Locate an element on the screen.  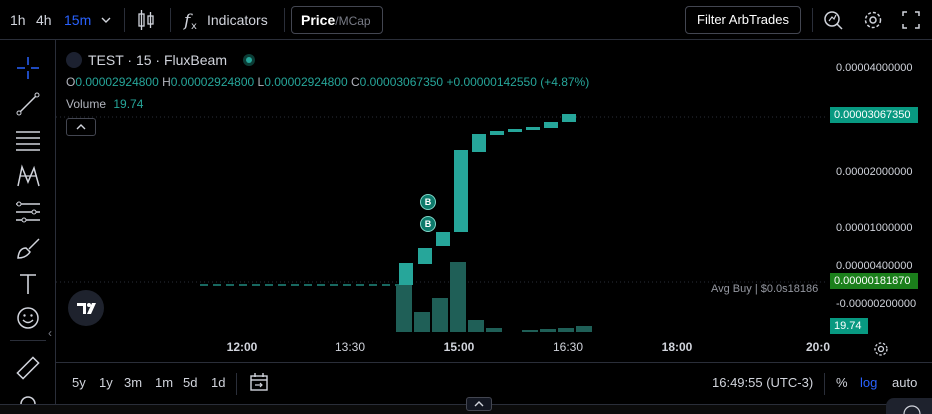
interval-dropdown-icon is located at coordinates (107, 20).